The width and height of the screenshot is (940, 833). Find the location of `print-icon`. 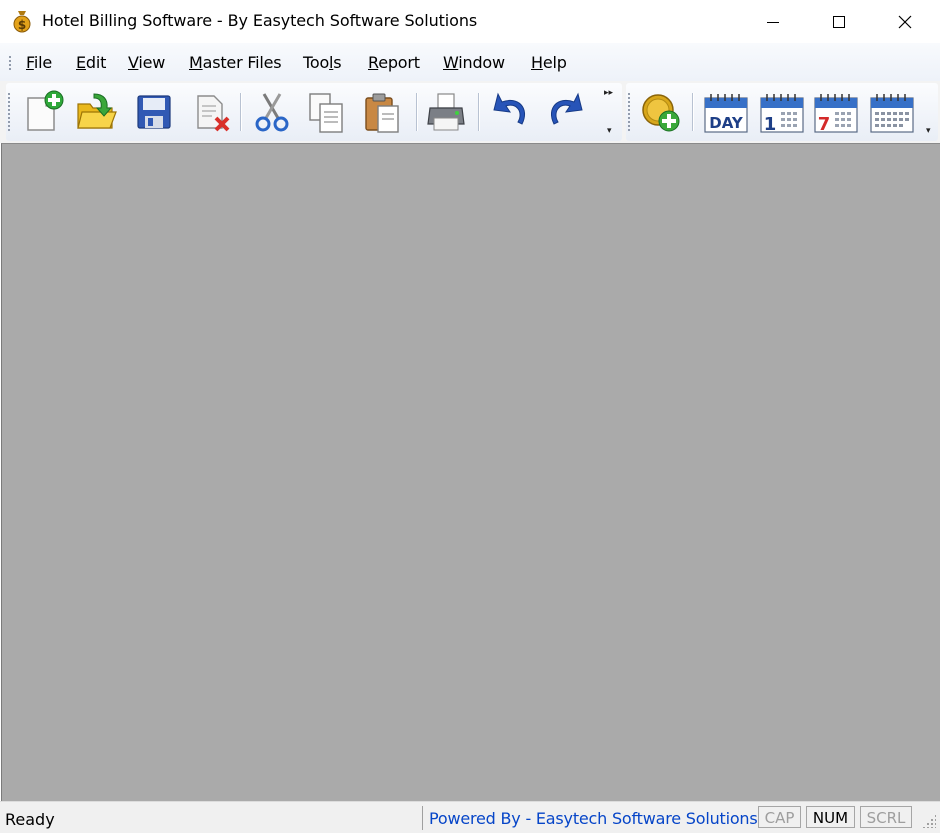

print-icon is located at coordinates (446, 112).